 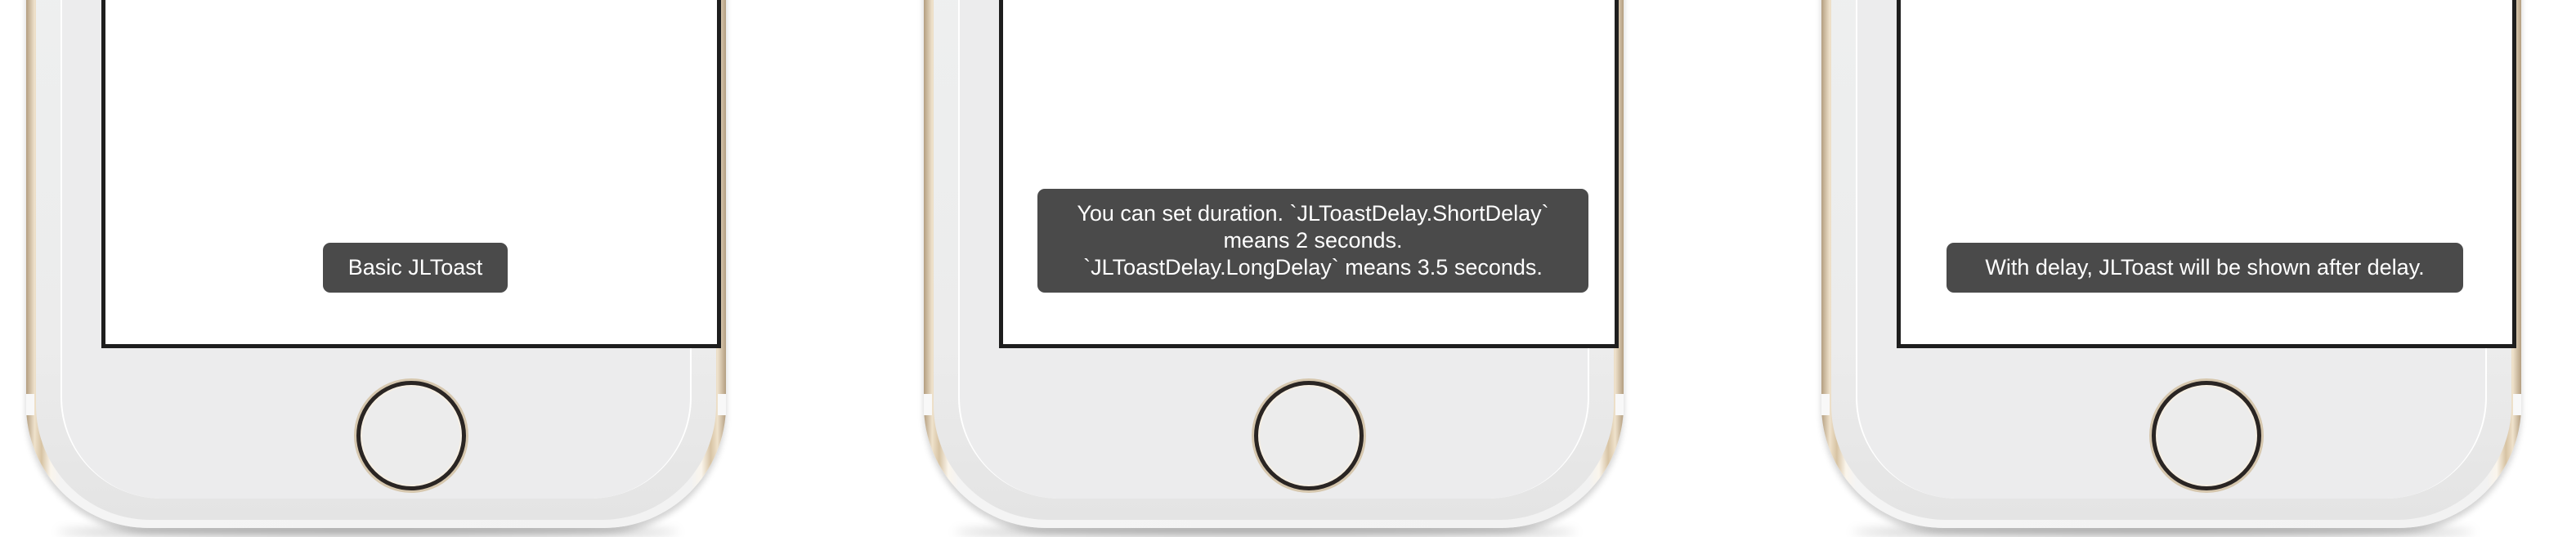 What do you see at coordinates (416, 268) in the screenshot?
I see `toast-basic: Basic JLToast` at bounding box center [416, 268].